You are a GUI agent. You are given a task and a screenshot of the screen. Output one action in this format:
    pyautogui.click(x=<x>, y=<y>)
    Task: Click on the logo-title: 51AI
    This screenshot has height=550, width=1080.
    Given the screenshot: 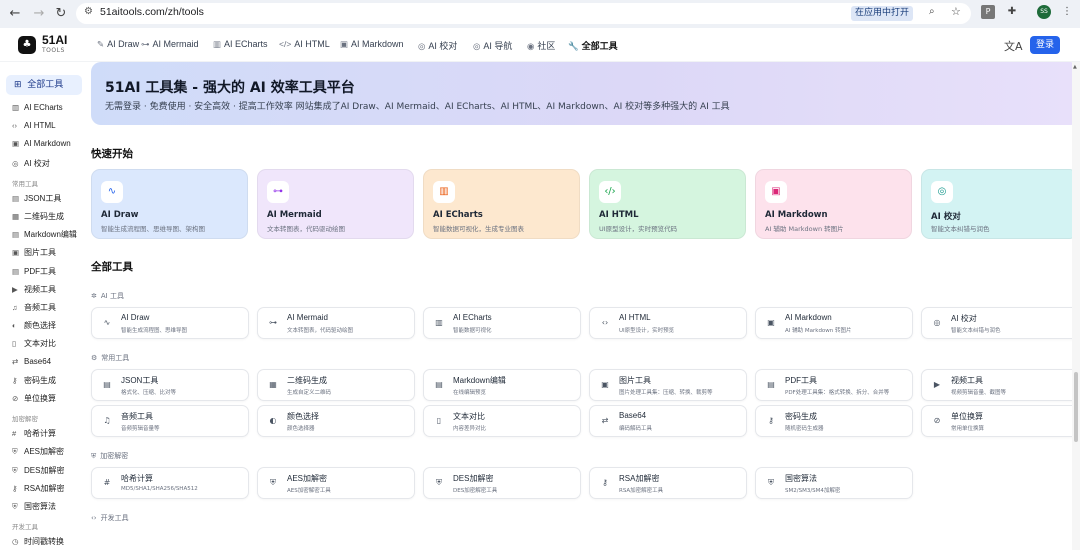 What is the action you would take?
    pyautogui.click(x=54, y=40)
    